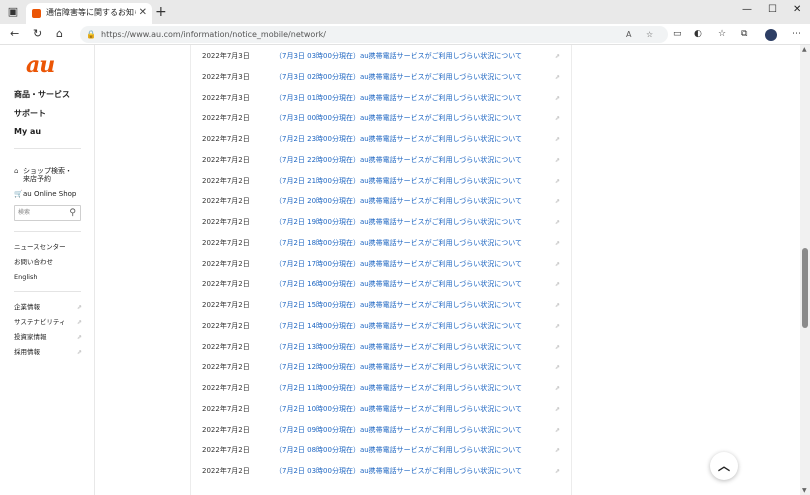 This screenshot has width=810, height=495. Describe the element at coordinates (47, 171) in the screenshot. I see `shop-search-label: ショップ検索・` at that location.